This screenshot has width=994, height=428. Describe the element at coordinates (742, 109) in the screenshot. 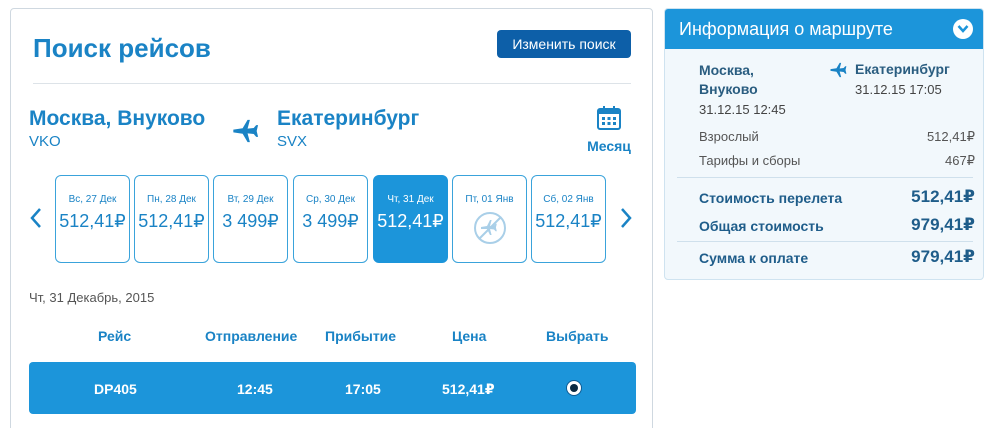

I see `info-departure-datetime: 31.12.15 12:45` at that location.